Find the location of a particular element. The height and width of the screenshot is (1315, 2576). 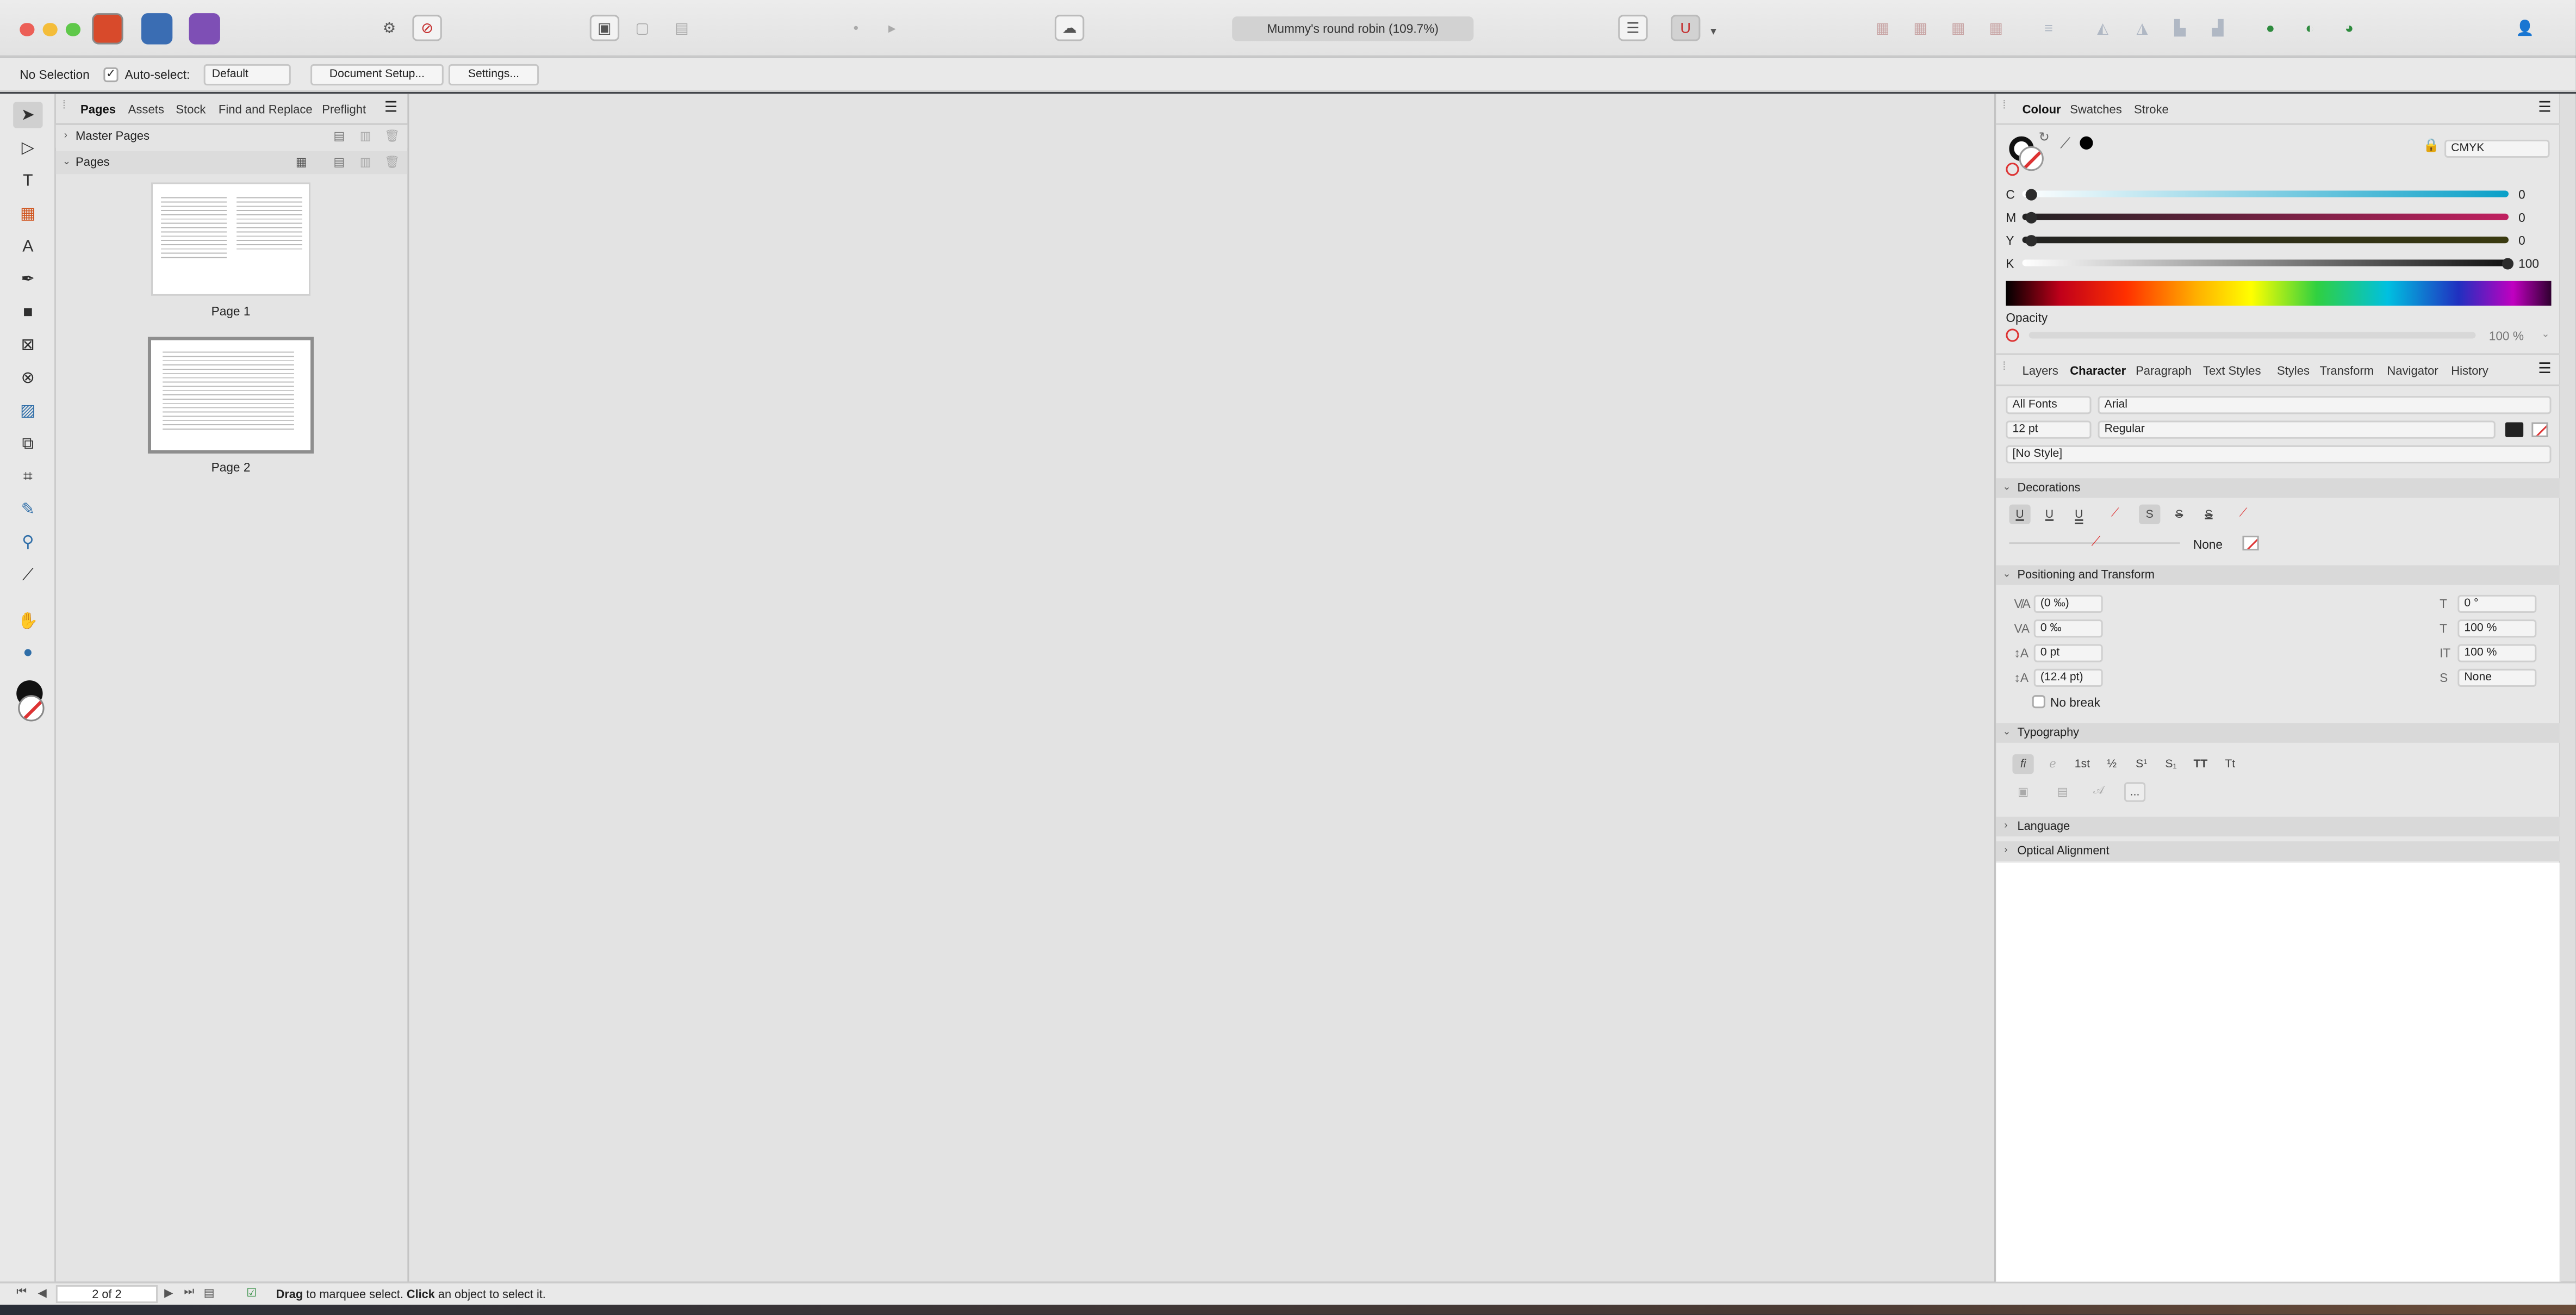

tab-history: History is located at coordinates (2469, 370).